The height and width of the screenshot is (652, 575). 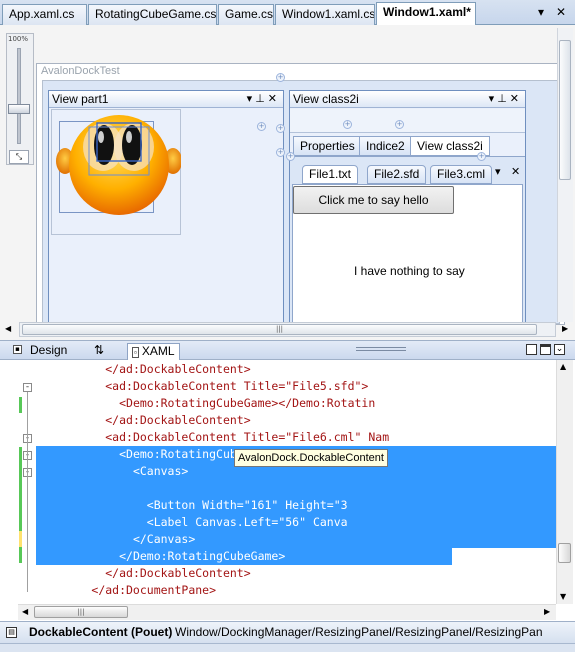 What do you see at coordinates (531, 349) in the screenshot?
I see `vertical-split-icon` at bounding box center [531, 349].